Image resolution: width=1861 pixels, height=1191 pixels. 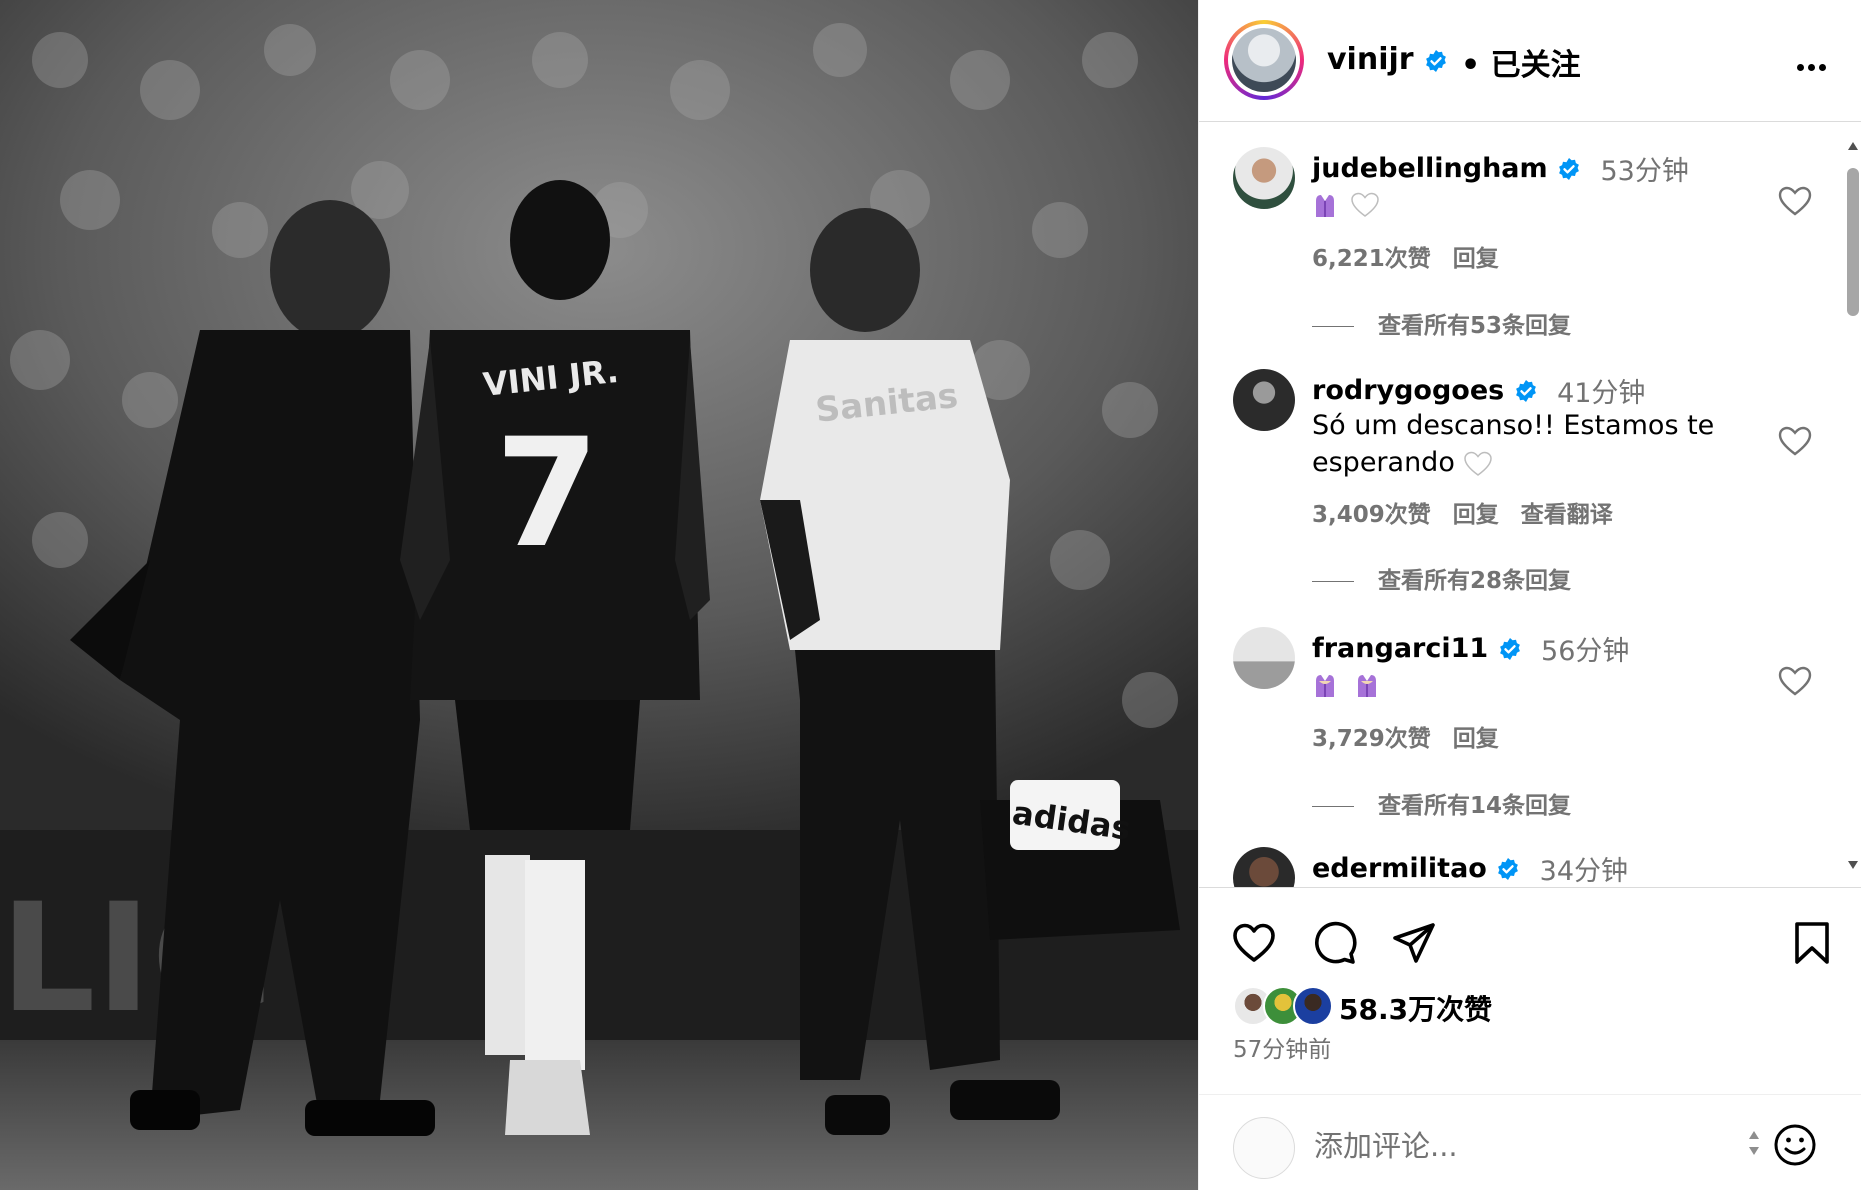 What do you see at coordinates (1264, 1148) in the screenshot?
I see `current-user-avatar` at bounding box center [1264, 1148].